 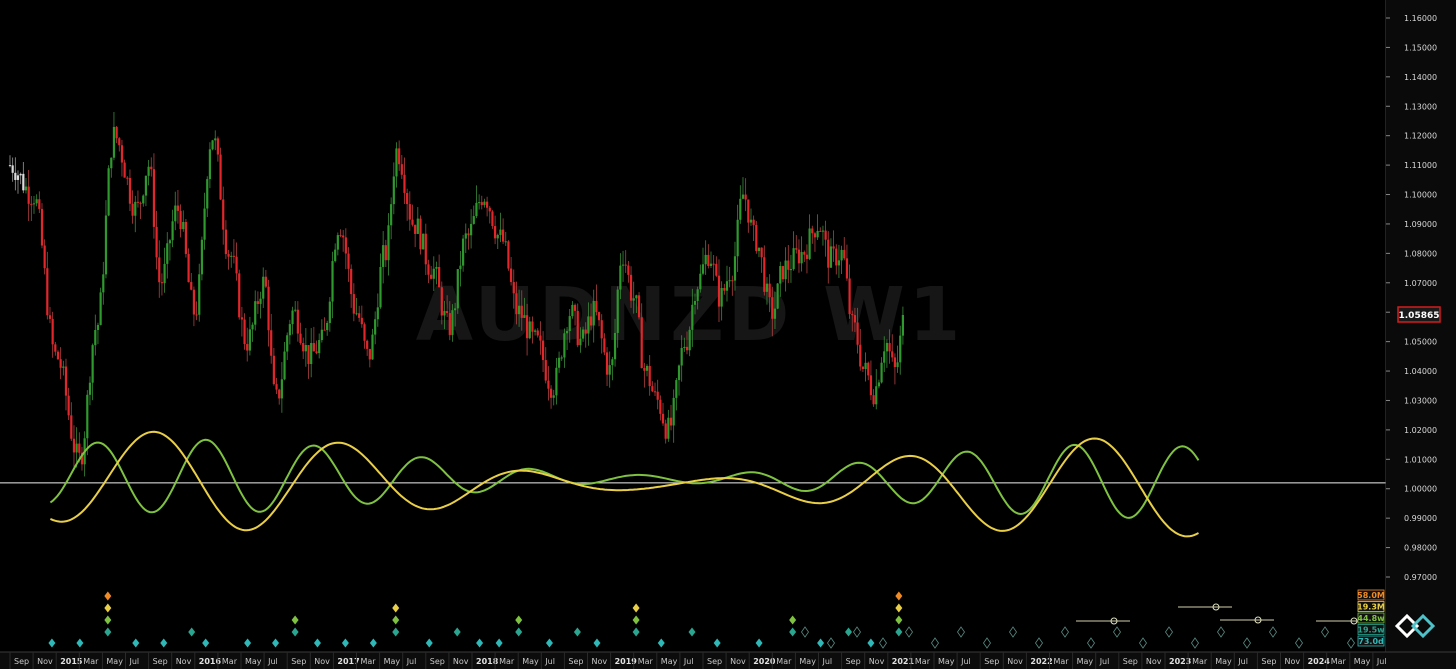 I want to click on y-tick-label: 1.12000, so click(x=1420, y=136).